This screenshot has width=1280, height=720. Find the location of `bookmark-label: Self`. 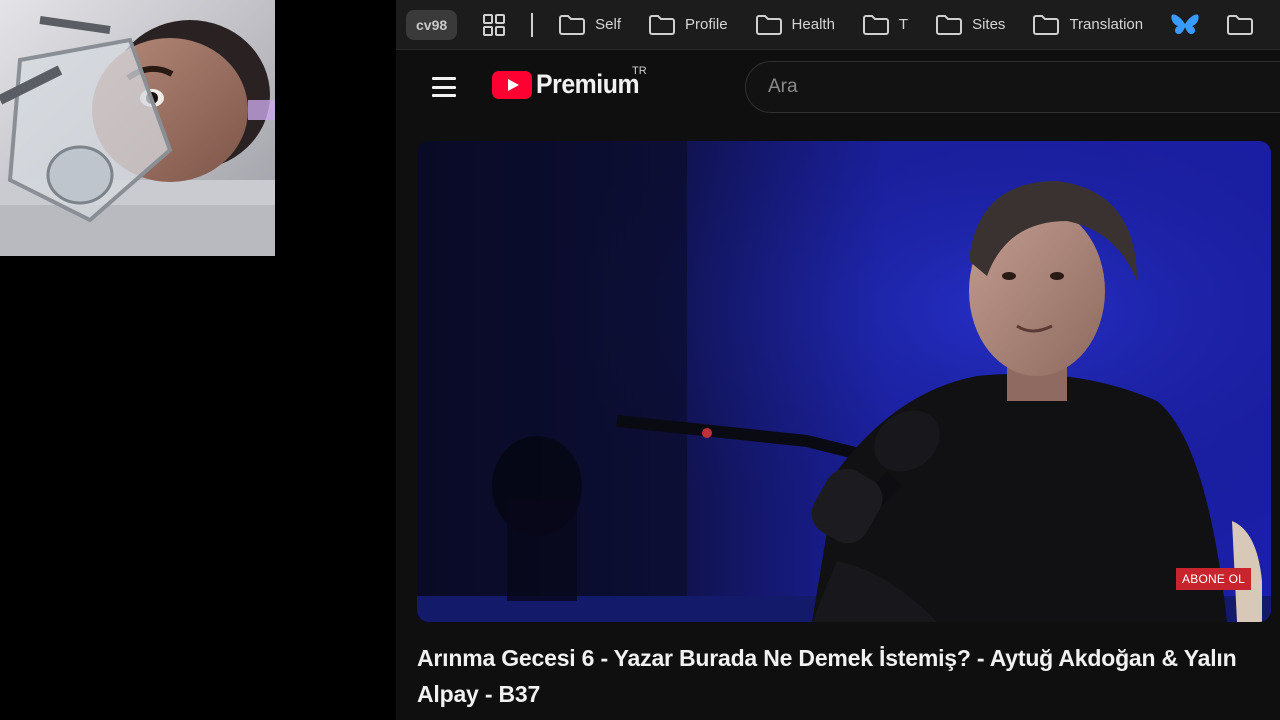

bookmark-label: Self is located at coordinates (608, 24).